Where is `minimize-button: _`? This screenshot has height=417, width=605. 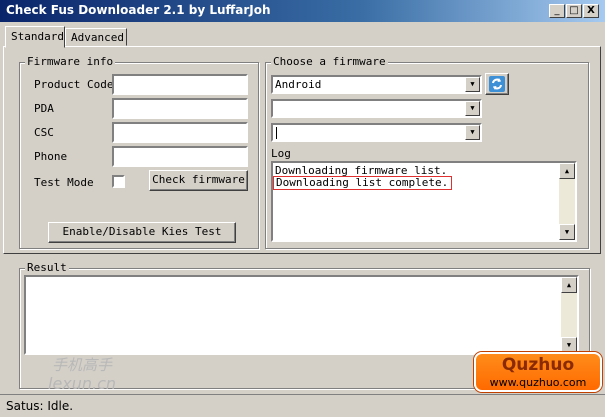
minimize-button: _ is located at coordinates (557, 11).